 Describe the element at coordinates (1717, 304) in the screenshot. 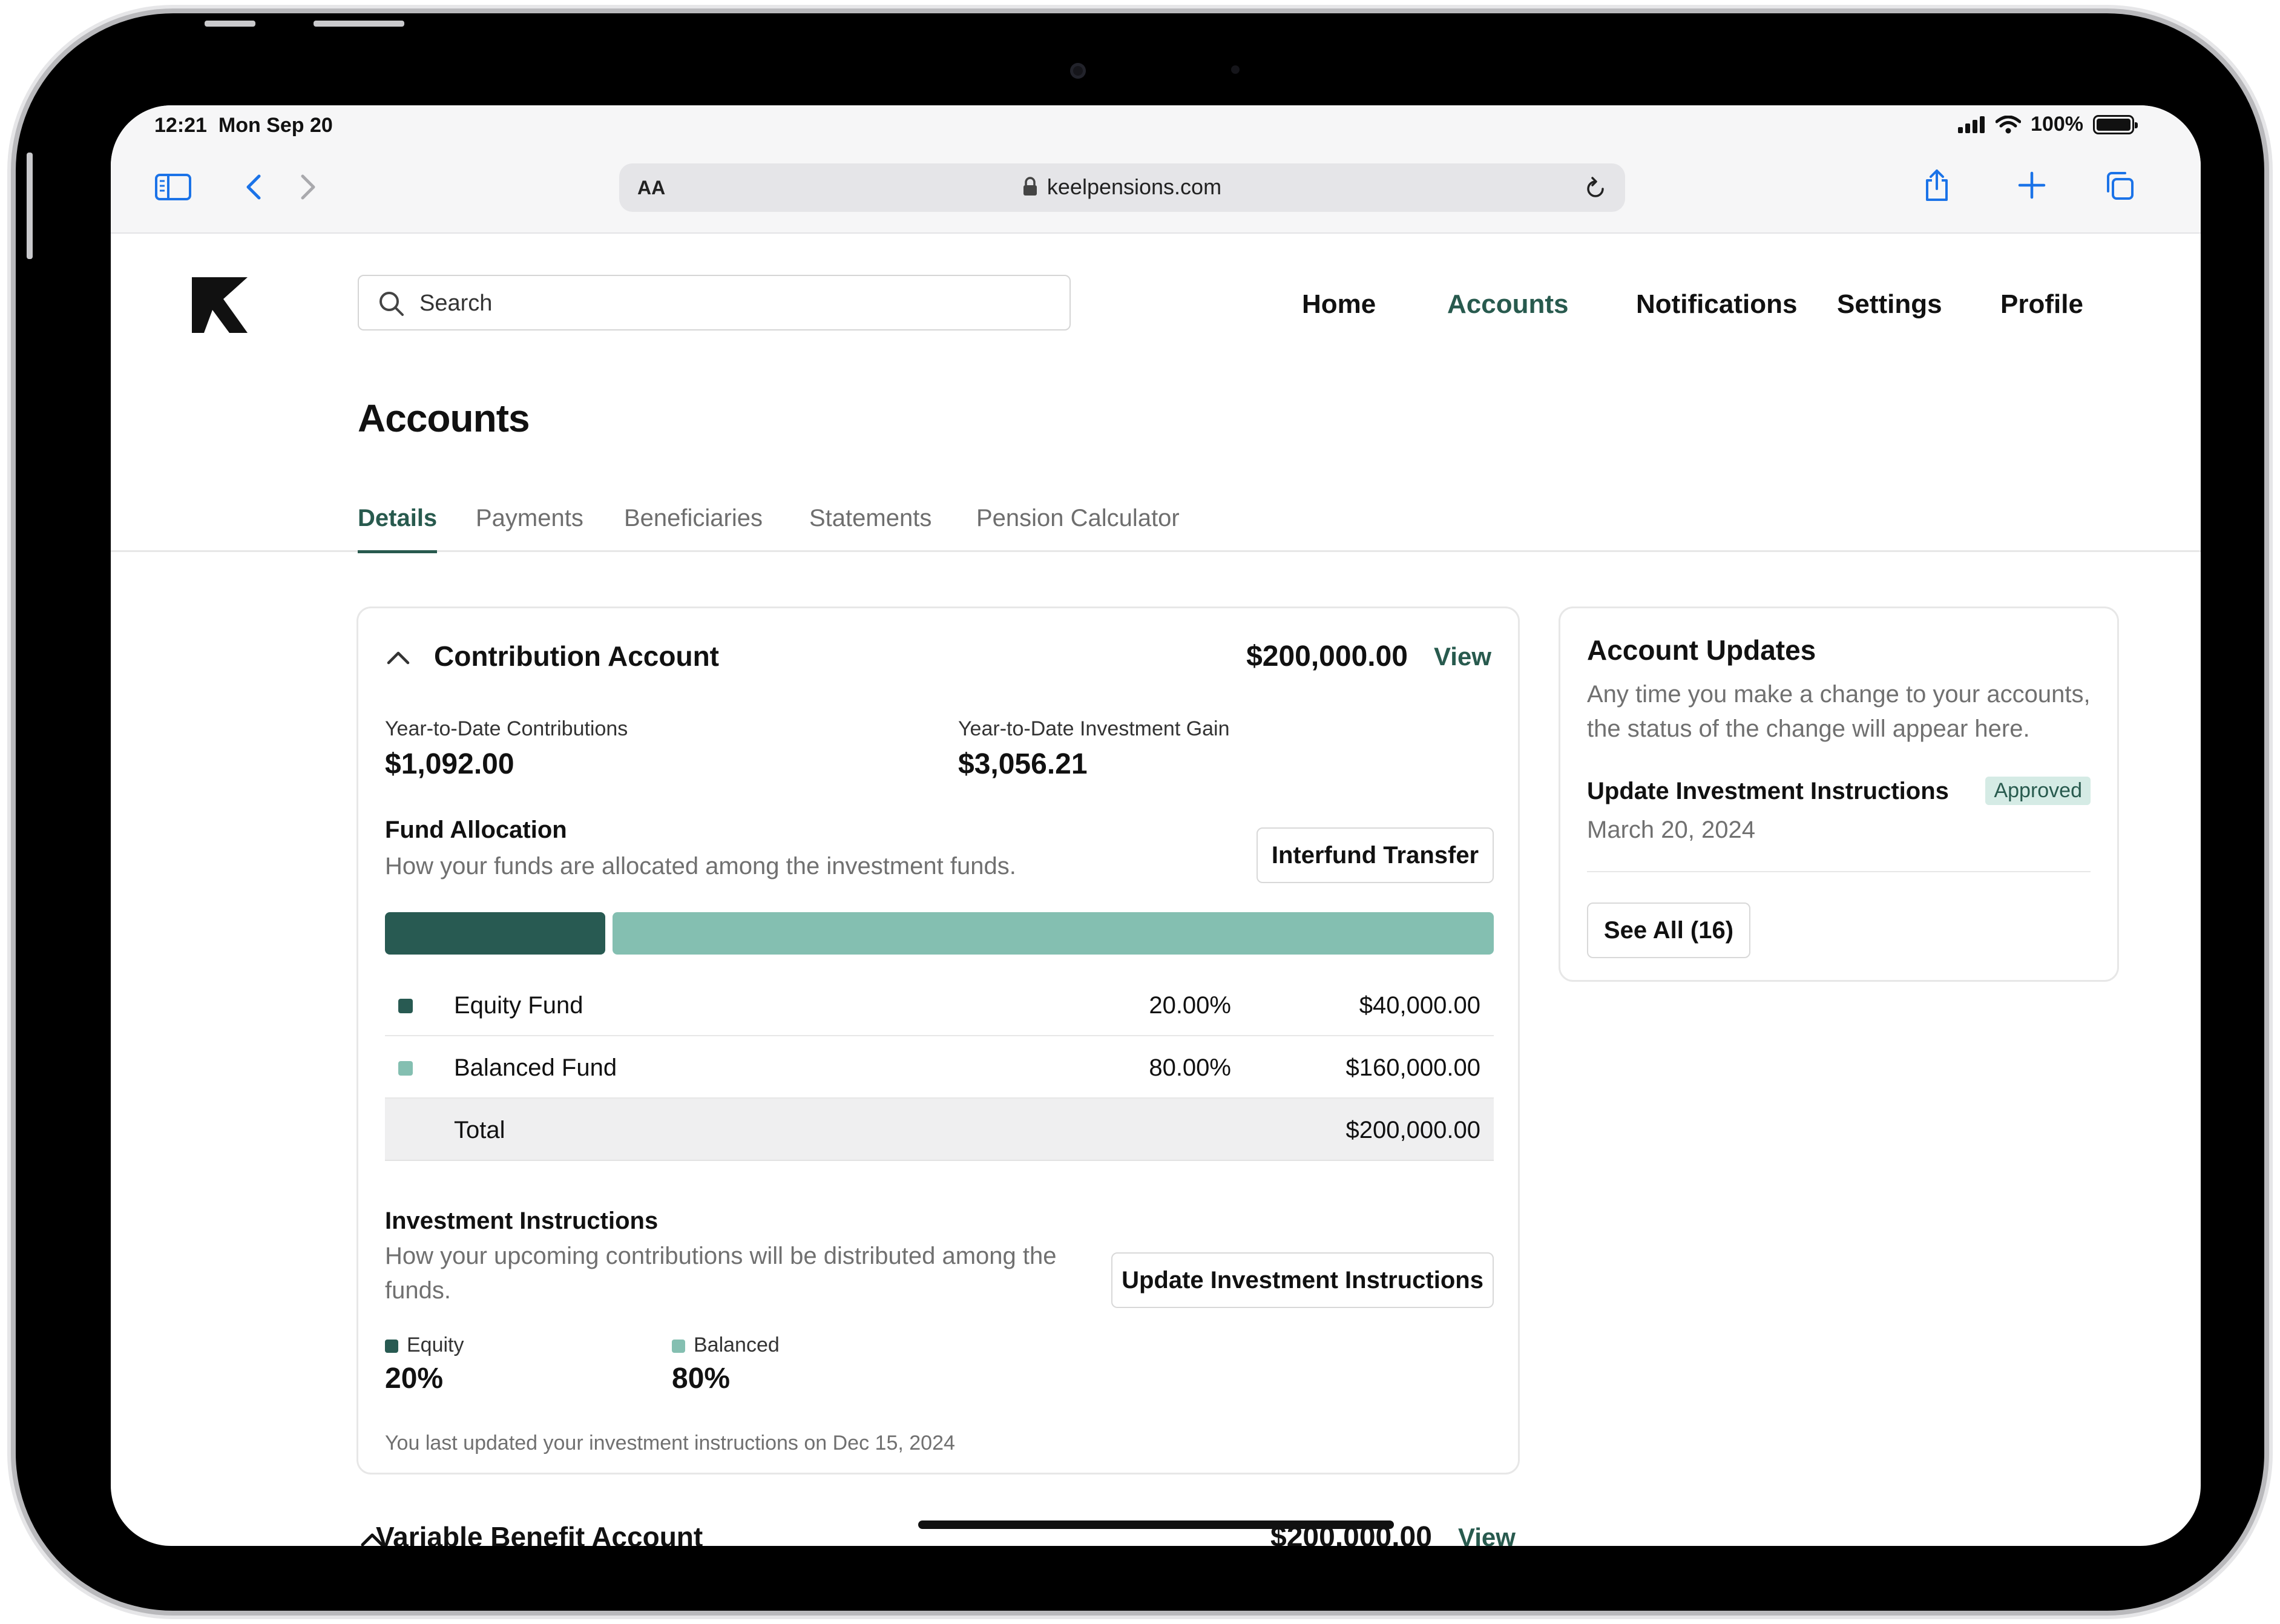

I see `nav-notifications: Notifications` at that location.